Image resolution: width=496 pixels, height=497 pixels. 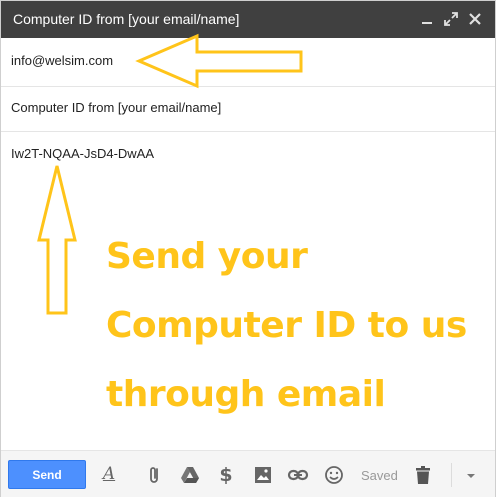 What do you see at coordinates (83, 153) in the screenshot?
I see `computer-id-text: Iw2T-NQAA-JsD4-DwAA` at bounding box center [83, 153].